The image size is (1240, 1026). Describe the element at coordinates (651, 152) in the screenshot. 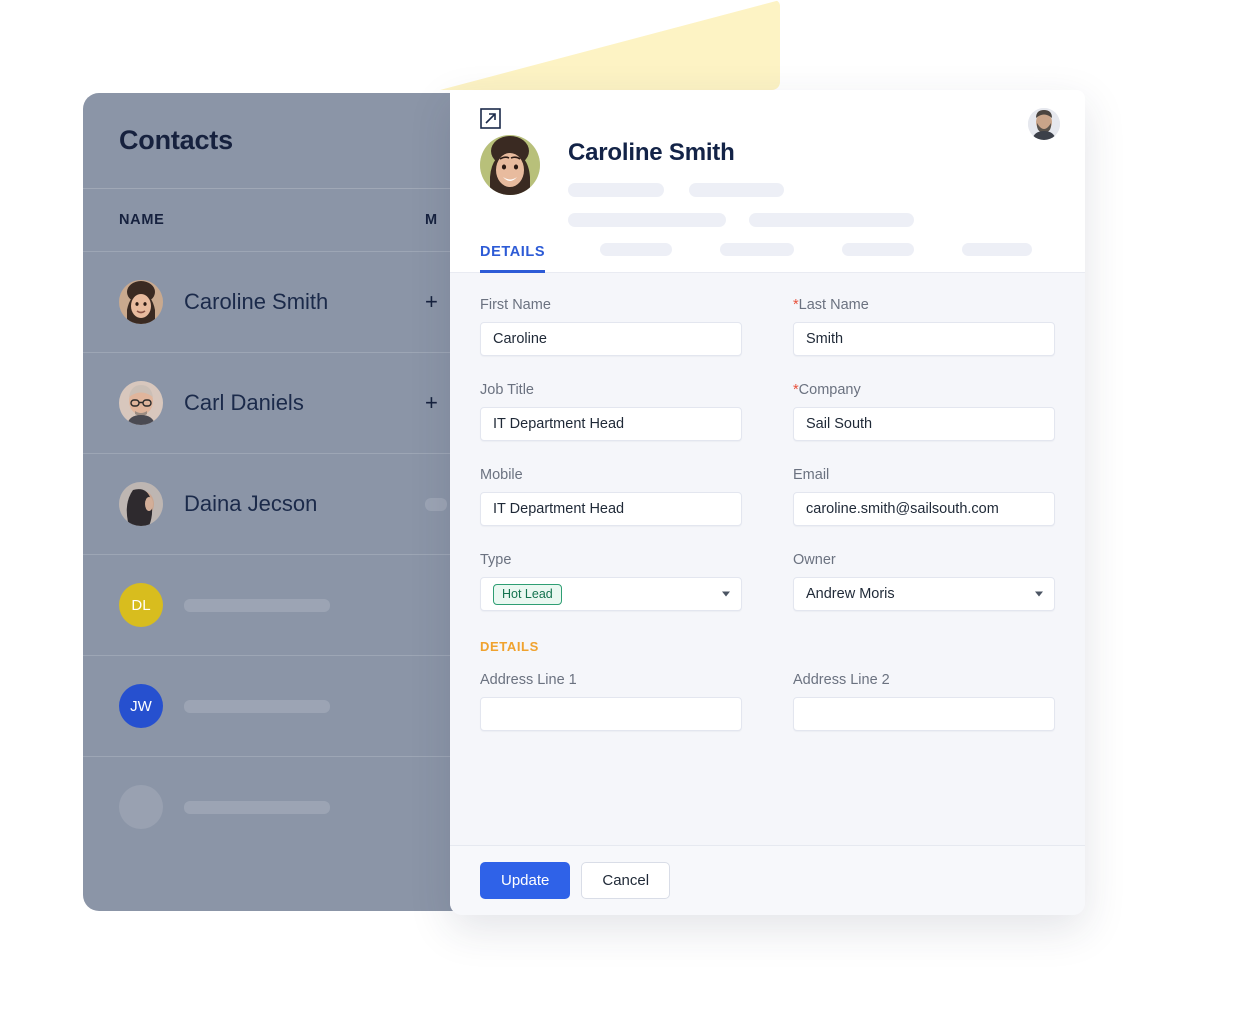

I see `contact-name-heading: Caroline Smith` at that location.